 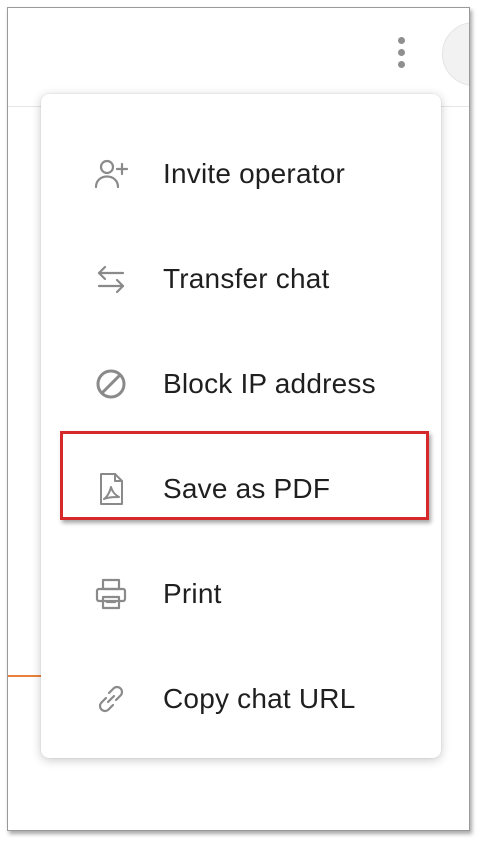 What do you see at coordinates (269, 383) in the screenshot?
I see `menu-item-label: Block IP address` at bounding box center [269, 383].